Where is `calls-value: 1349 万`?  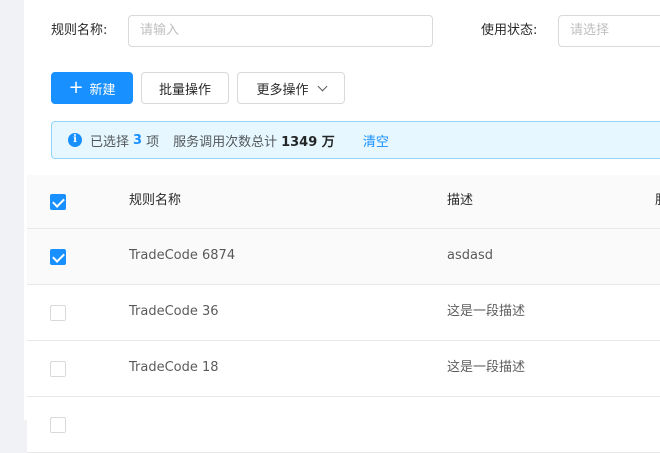 calls-value: 1349 万 is located at coordinates (308, 142).